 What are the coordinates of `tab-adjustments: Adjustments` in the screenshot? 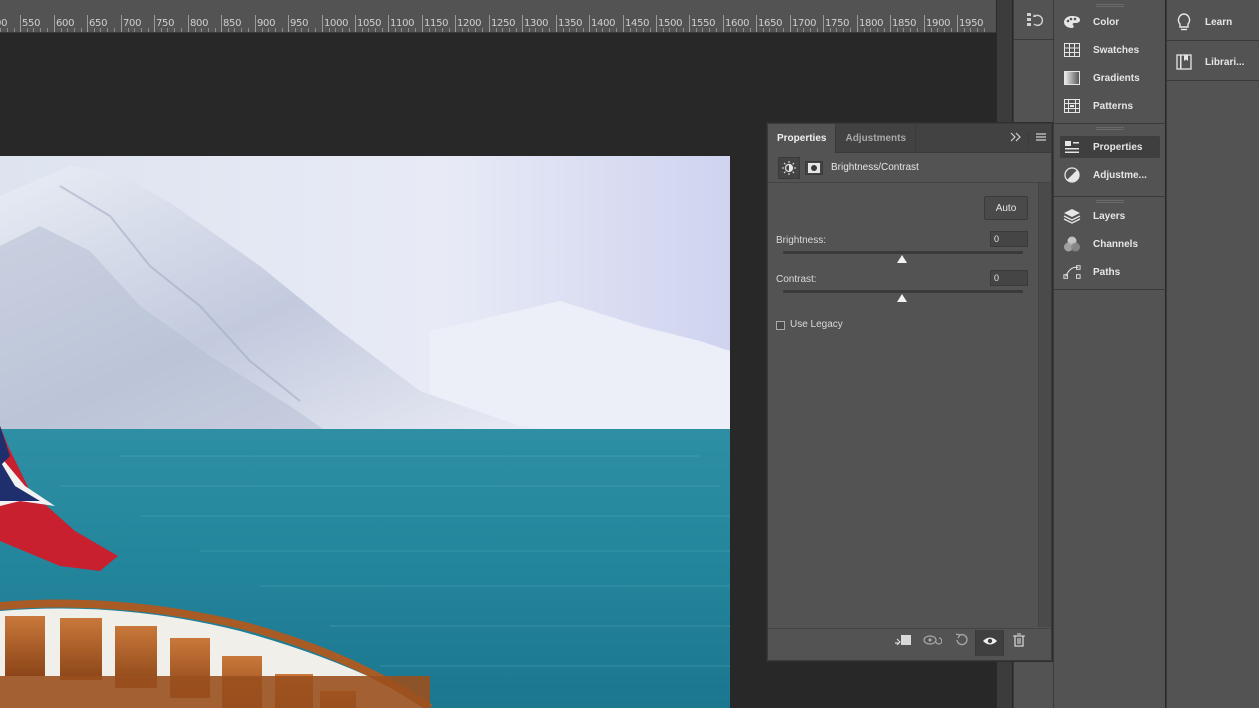 It's located at (876, 138).